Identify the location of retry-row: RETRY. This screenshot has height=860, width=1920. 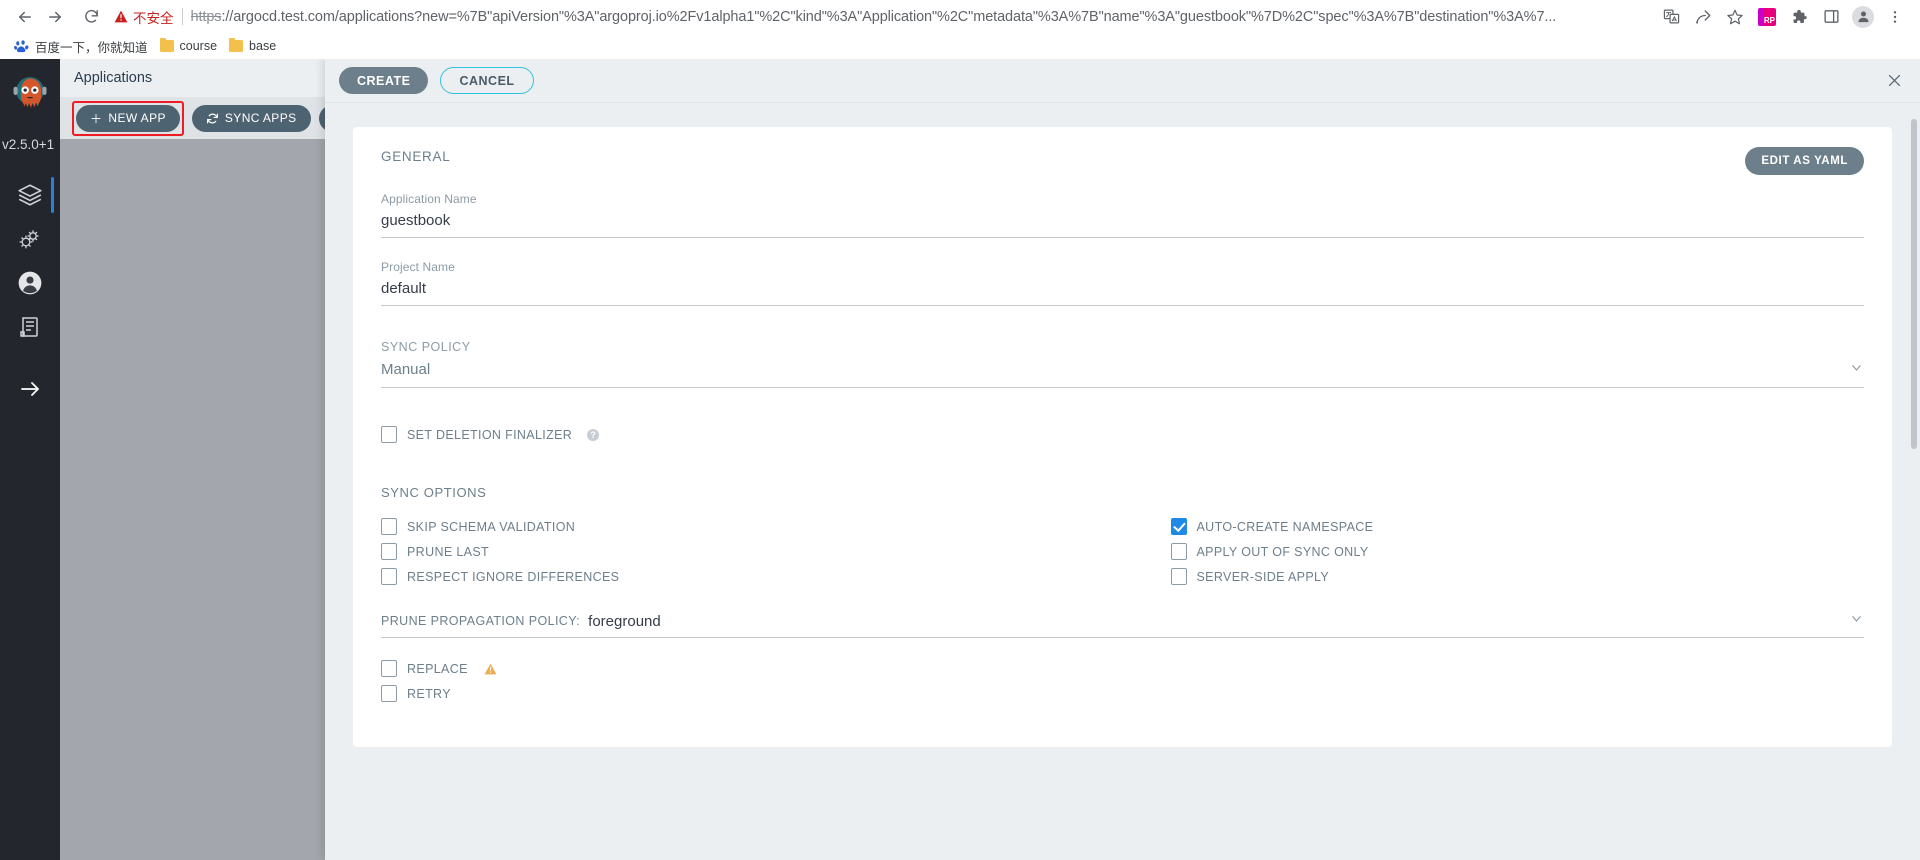
(1122, 693).